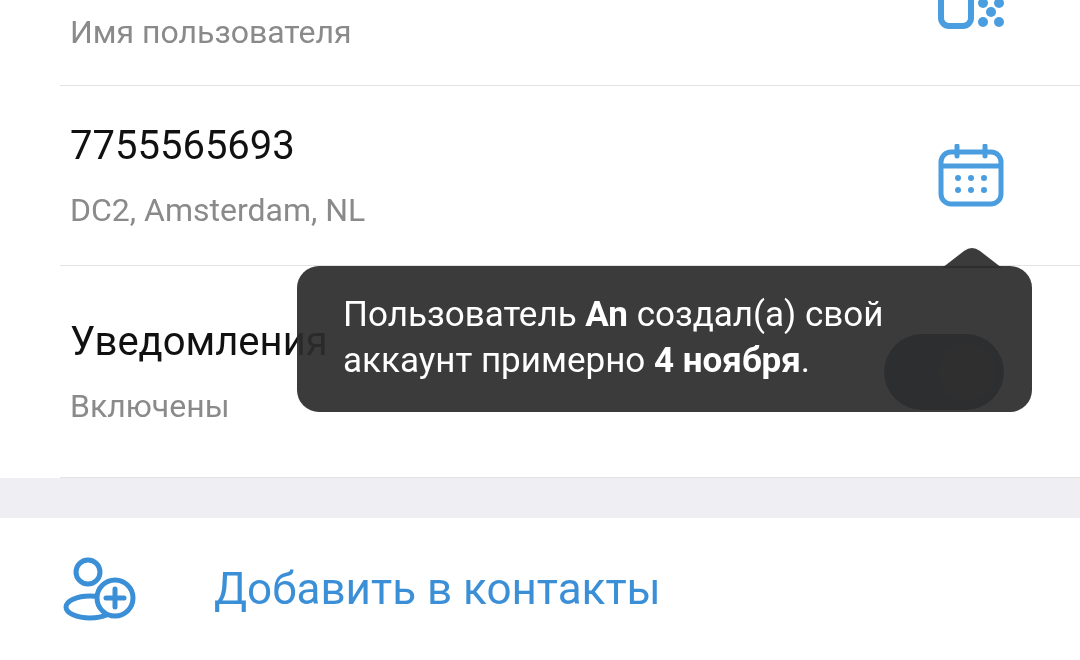 This screenshot has height=660, width=1080. What do you see at coordinates (183, 145) in the screenshot?
I see `row-title: 7755565693` at bounding box center [183, 145].